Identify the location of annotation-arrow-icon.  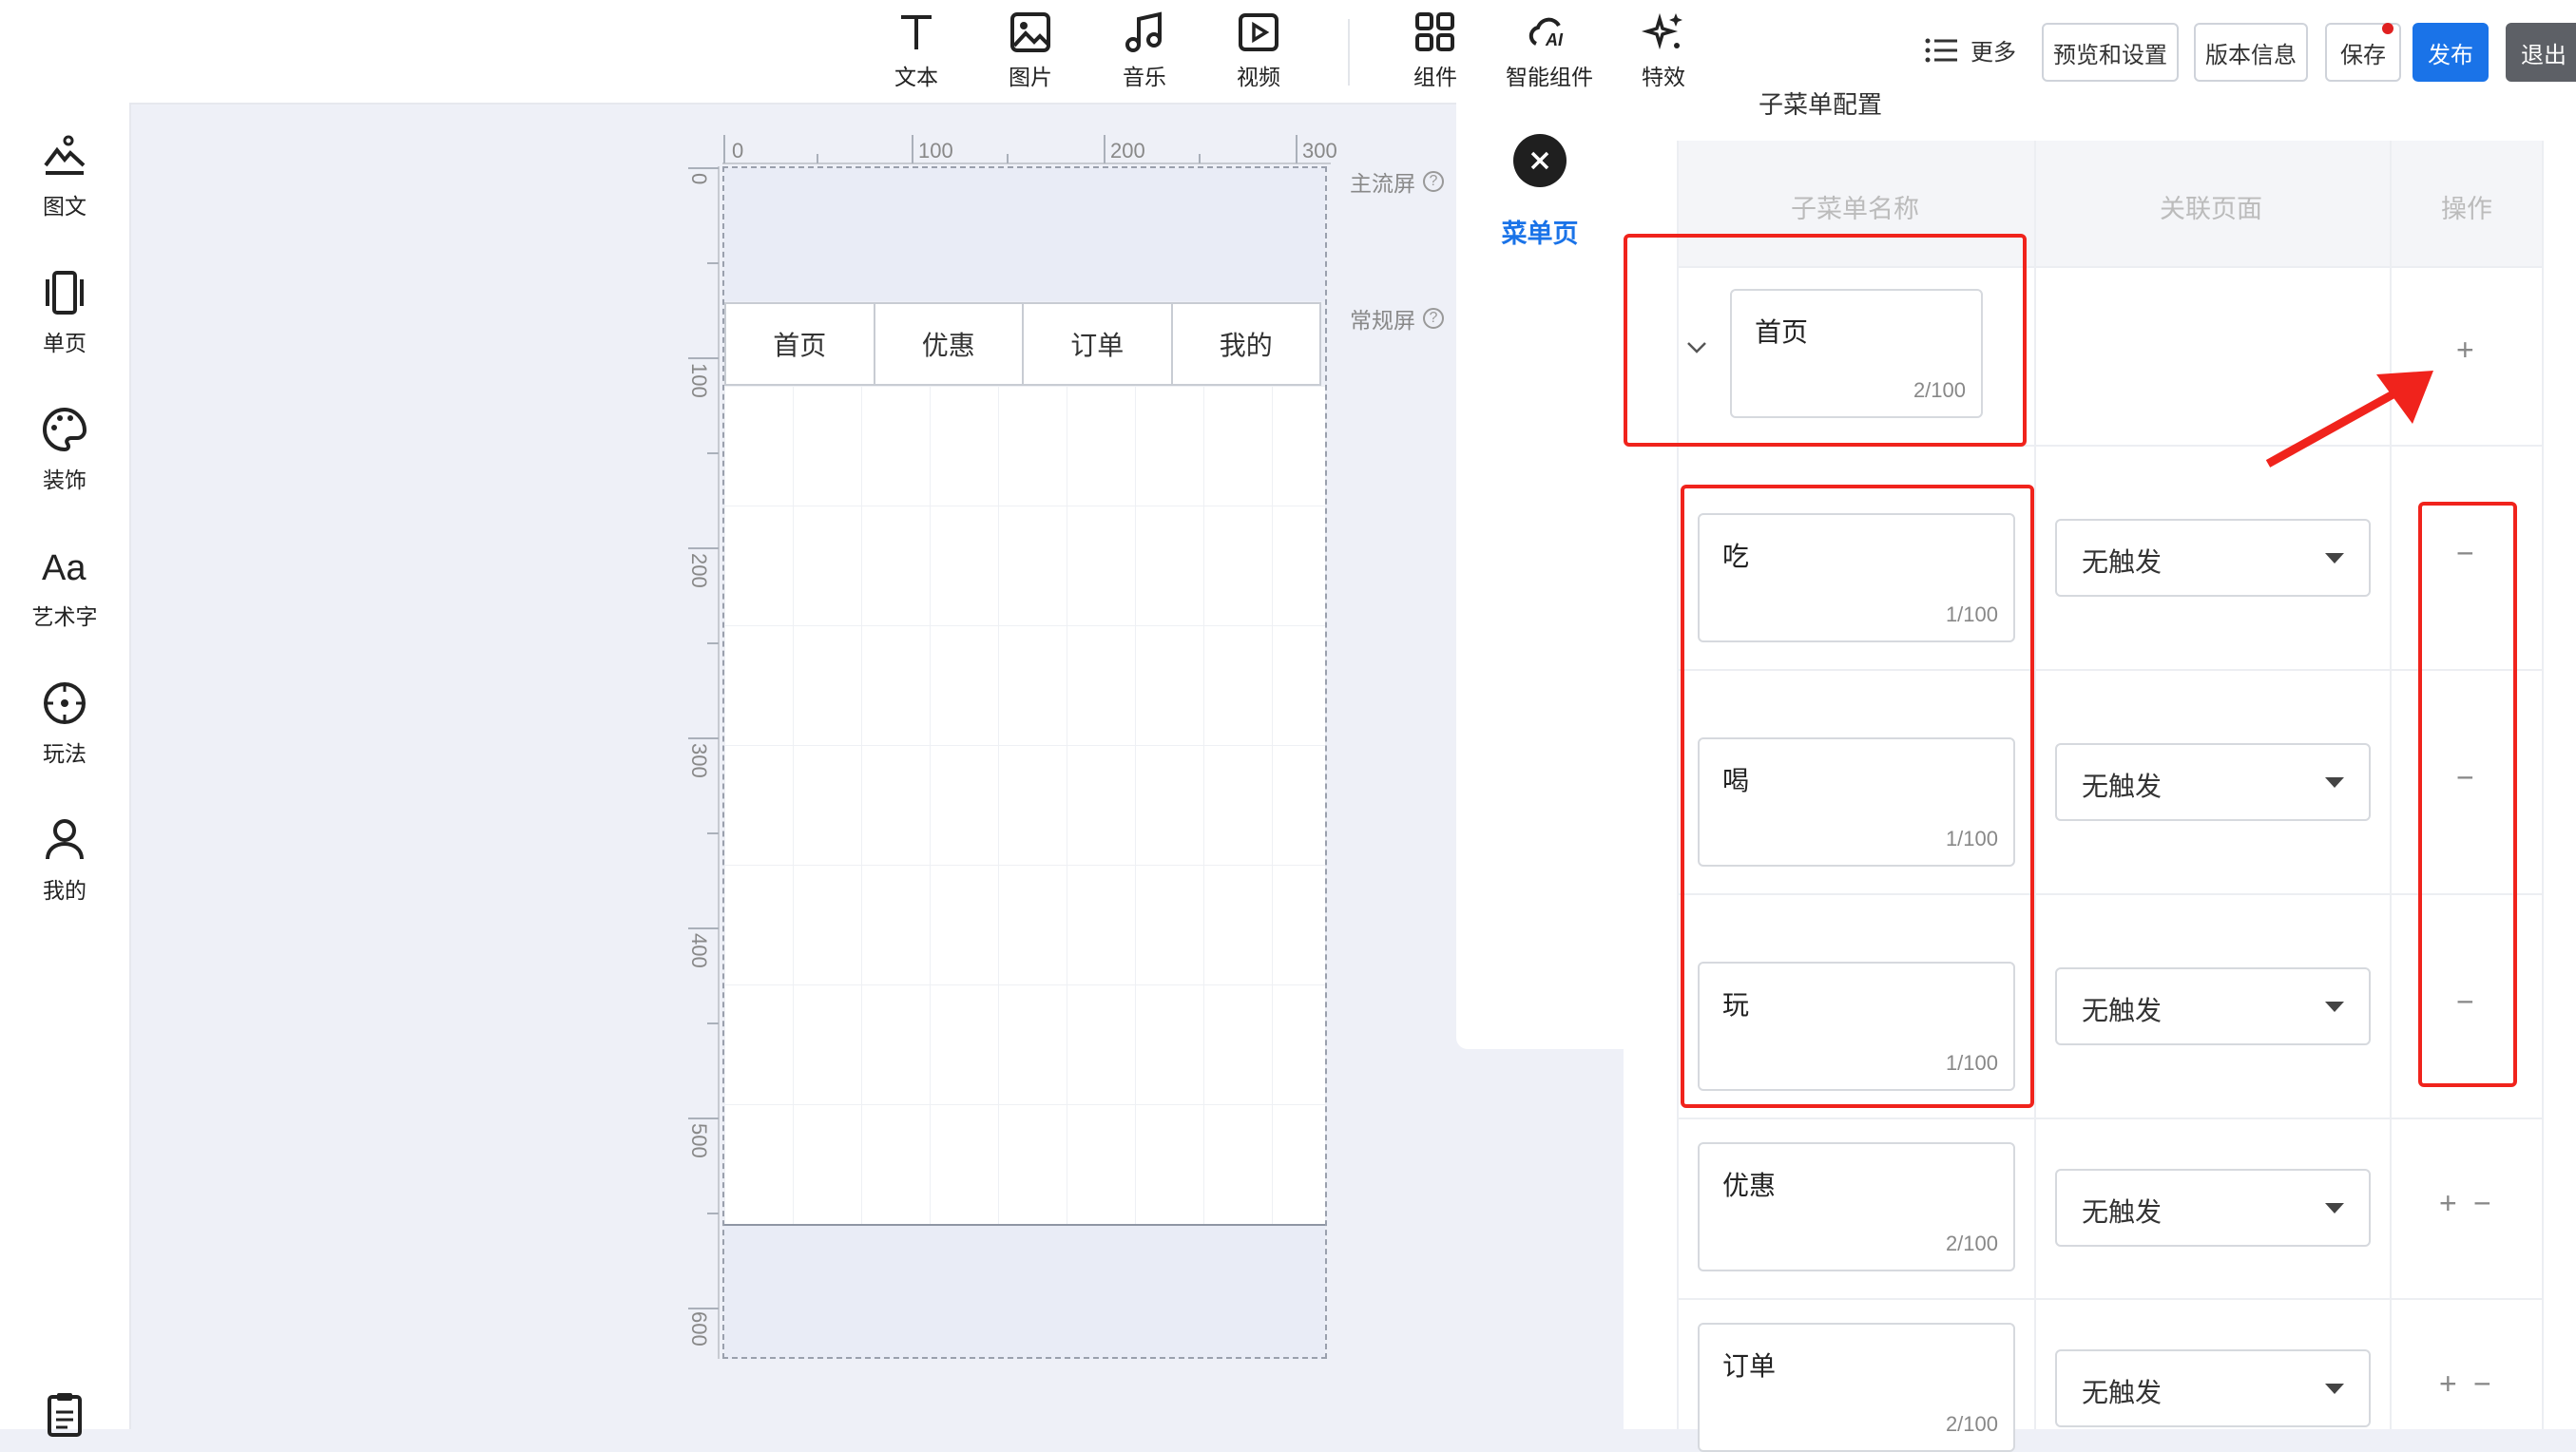
(2349, 419).